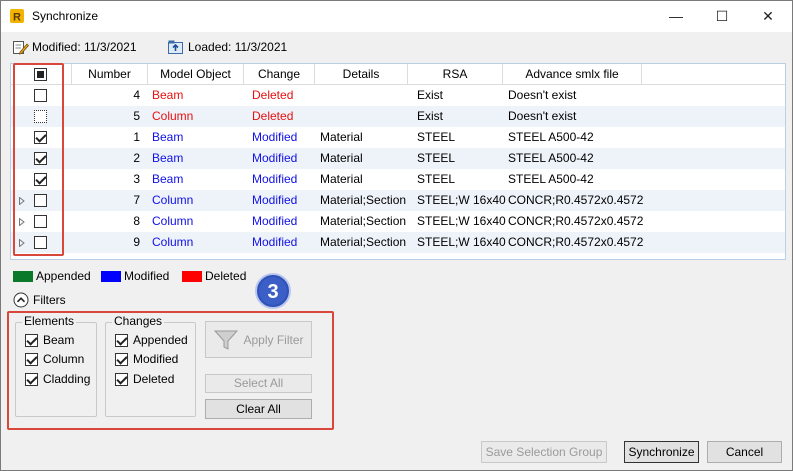 This screenshot has height=471, width=793. I want to click on apply-filter-label: Apply Filter, so click(273, 339).